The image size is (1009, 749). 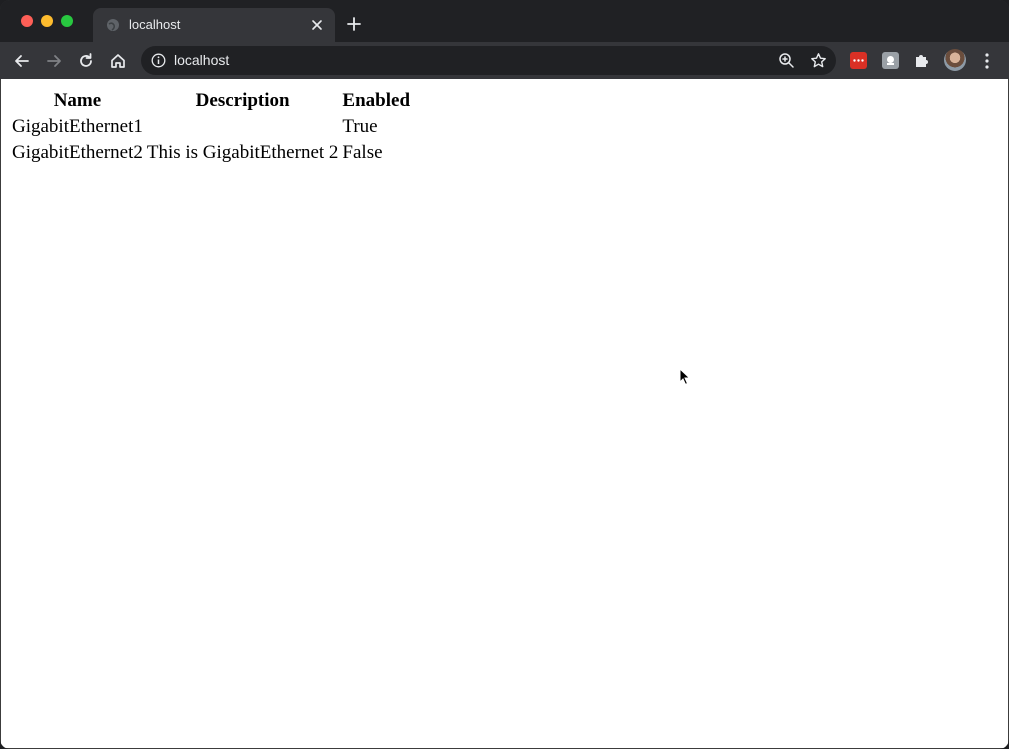 What do you see at coordinates (158, 60) in the screenshot?
I see `info-icon` at bounding box center [158, 60].